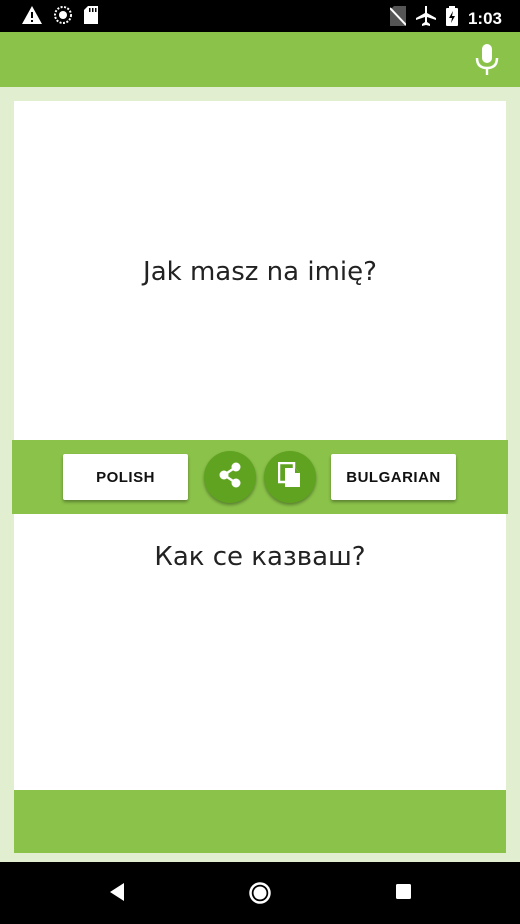  What do you see at coordinates (117, 894) in the screenshot?
I see `back-icon` at bounding box center [117, 894].